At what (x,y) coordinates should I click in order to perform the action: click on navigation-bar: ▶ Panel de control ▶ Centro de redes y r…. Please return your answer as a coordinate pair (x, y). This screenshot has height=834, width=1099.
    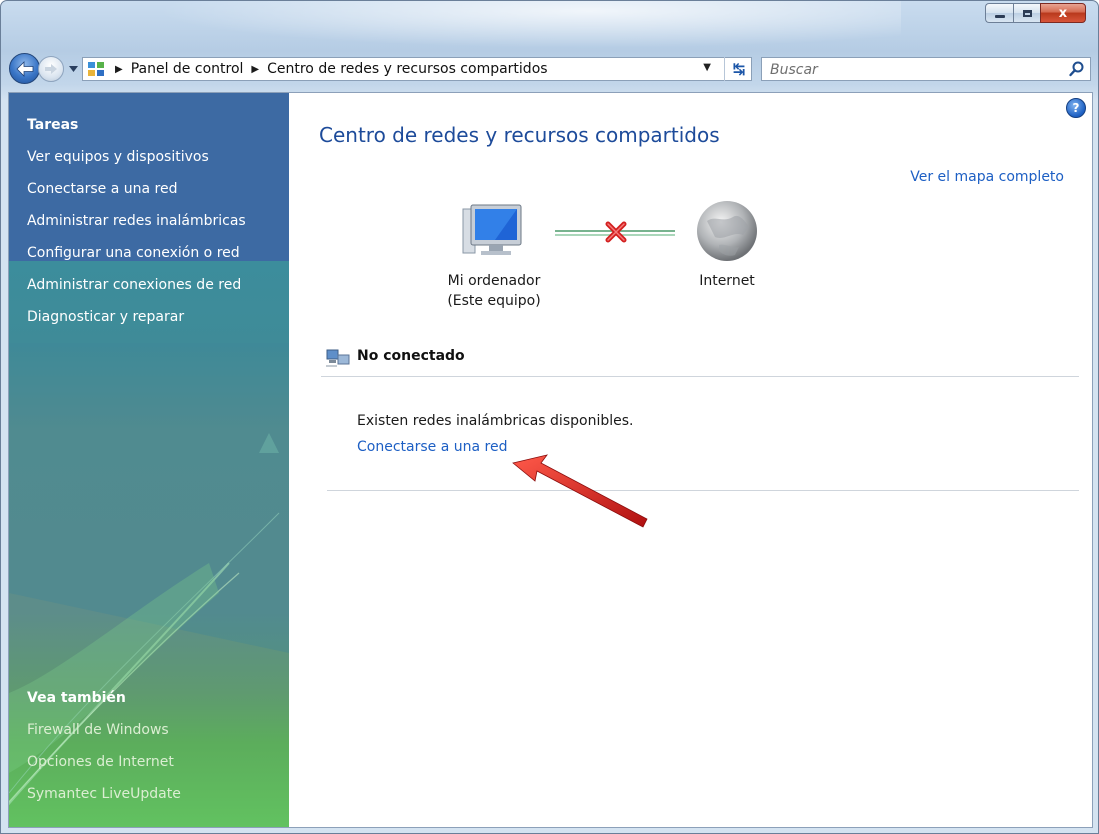
    Looking at the image, I should click on (550, 69).